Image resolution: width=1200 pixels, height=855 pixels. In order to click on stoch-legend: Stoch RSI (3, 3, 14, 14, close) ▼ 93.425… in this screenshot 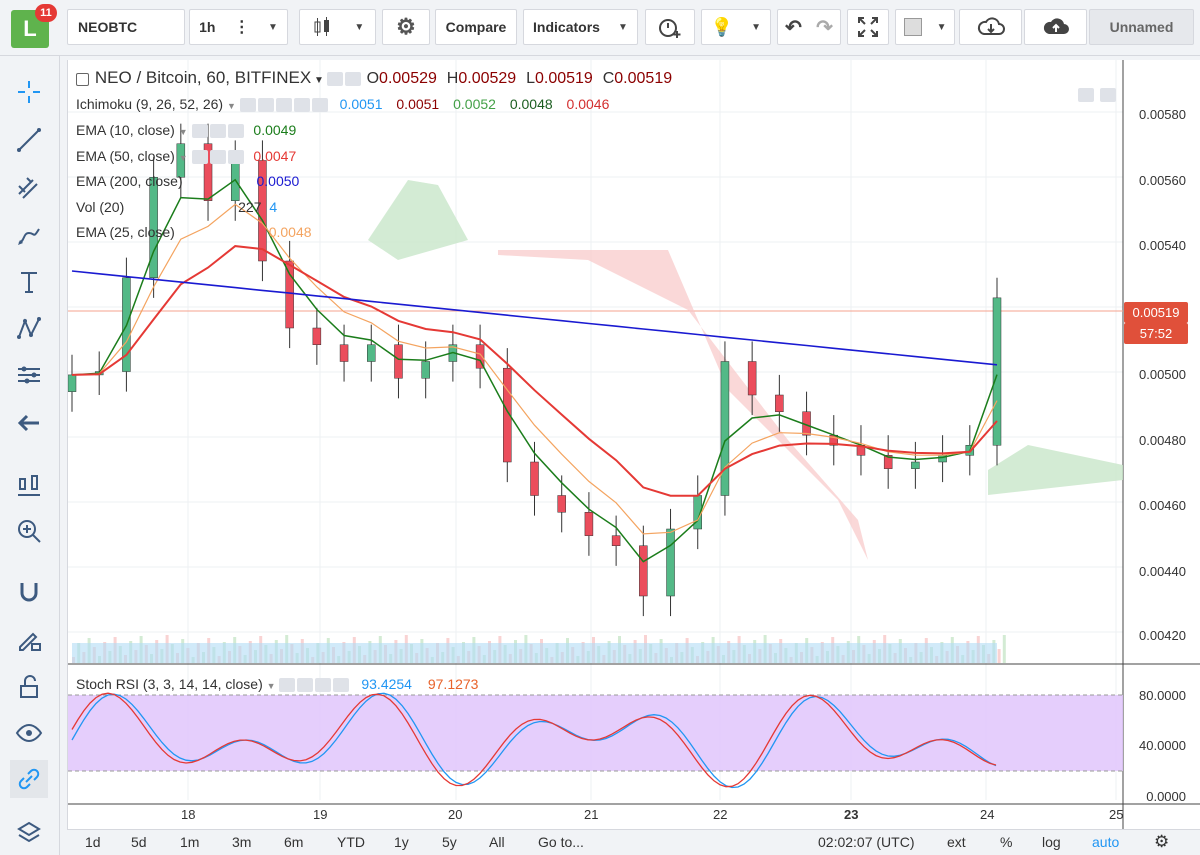, I will do `click(277, 684)`.